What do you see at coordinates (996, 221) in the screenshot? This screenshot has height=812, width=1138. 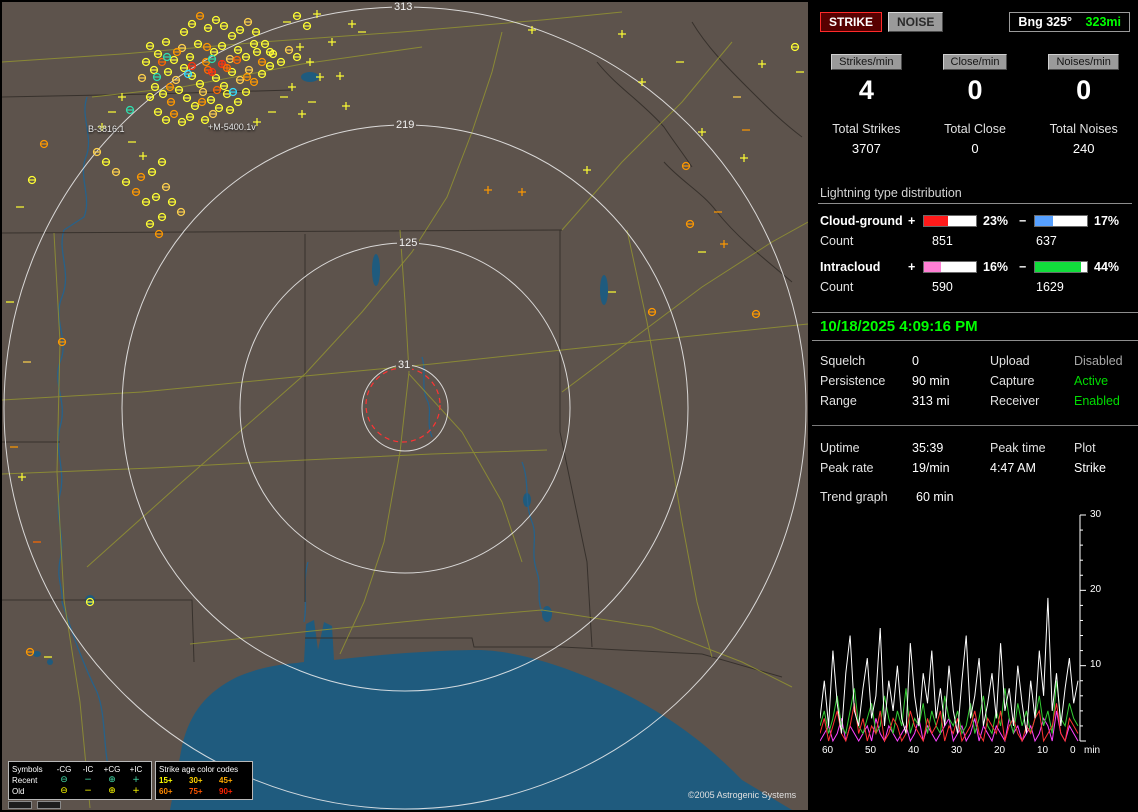 I see `cg-pos-pct: 23%` at bounding box center [996, 221].